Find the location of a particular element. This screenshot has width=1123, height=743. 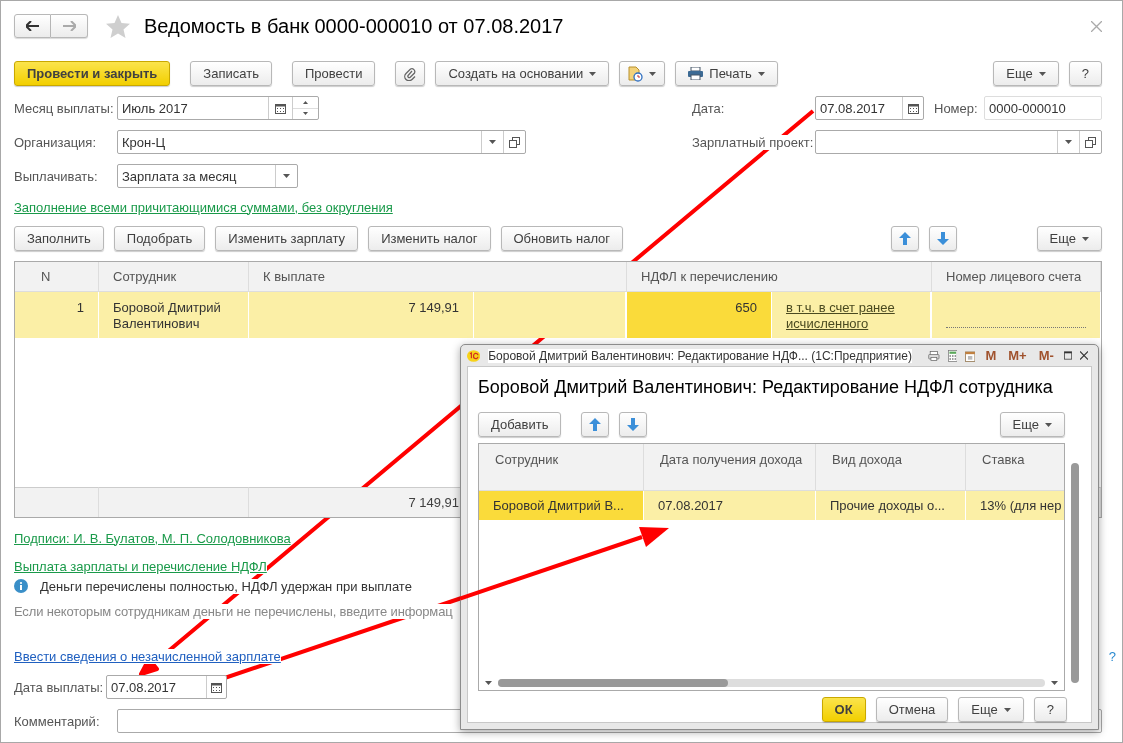

menu-button: Создать на основании is located at coordinates (522, 73).